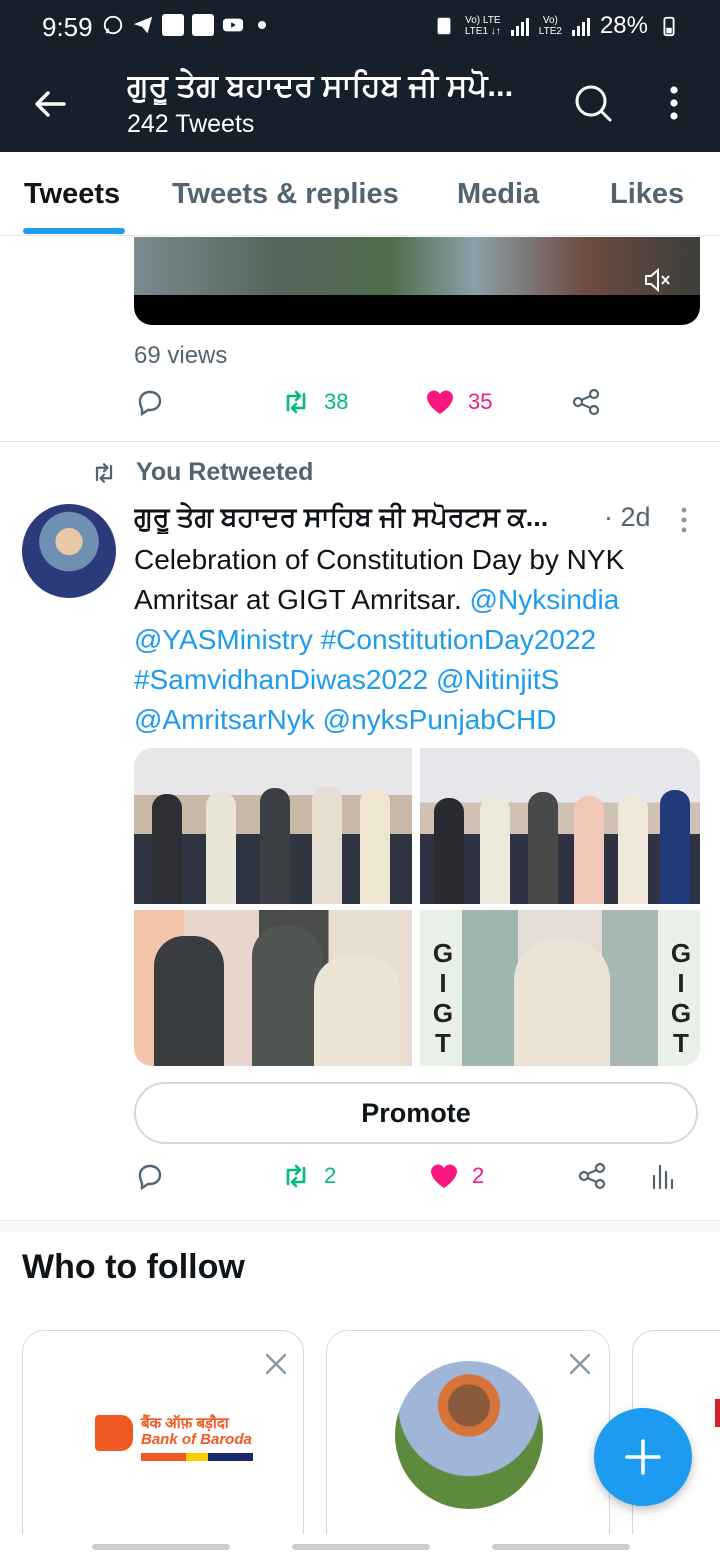 The image size is (720, 1560). Describe the element at coordinates (161, 1547) in the screenshot. I see `nav-recent-button` at that location.